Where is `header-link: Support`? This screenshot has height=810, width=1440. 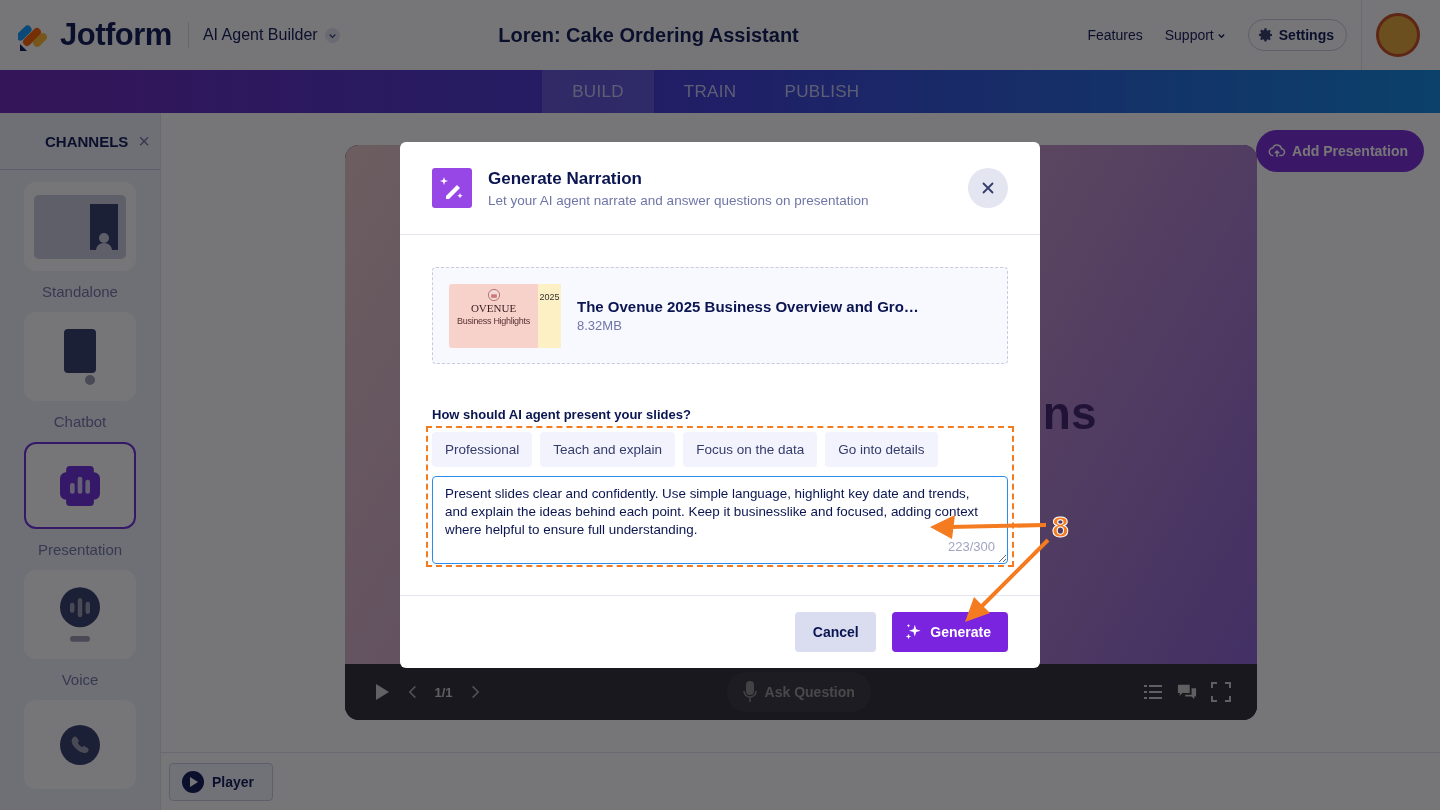 header-link: Support is located at coordinates (1195, 35).